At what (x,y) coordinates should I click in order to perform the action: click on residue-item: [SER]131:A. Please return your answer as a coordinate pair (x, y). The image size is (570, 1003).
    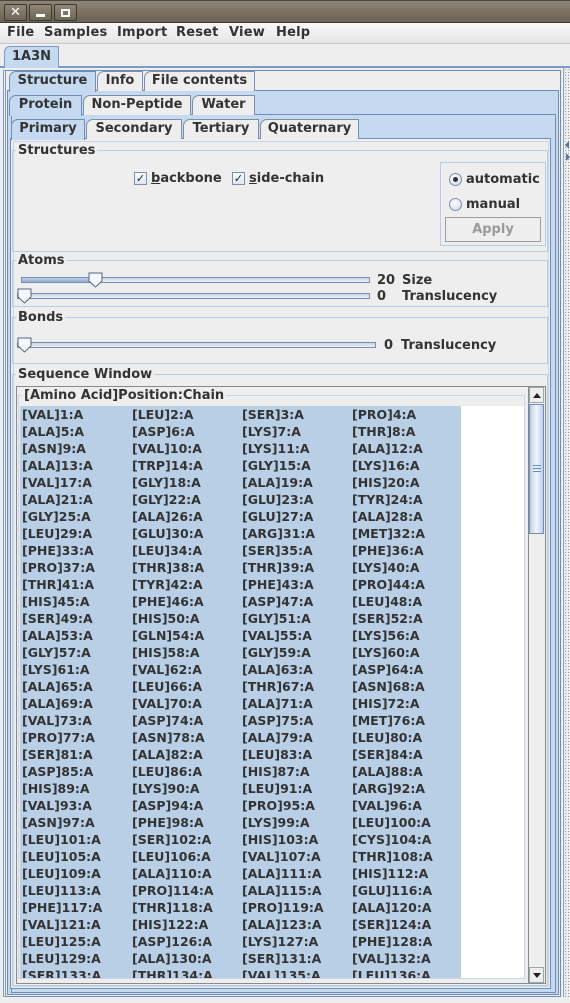
    Looking at the image, I should click on (281, 958).